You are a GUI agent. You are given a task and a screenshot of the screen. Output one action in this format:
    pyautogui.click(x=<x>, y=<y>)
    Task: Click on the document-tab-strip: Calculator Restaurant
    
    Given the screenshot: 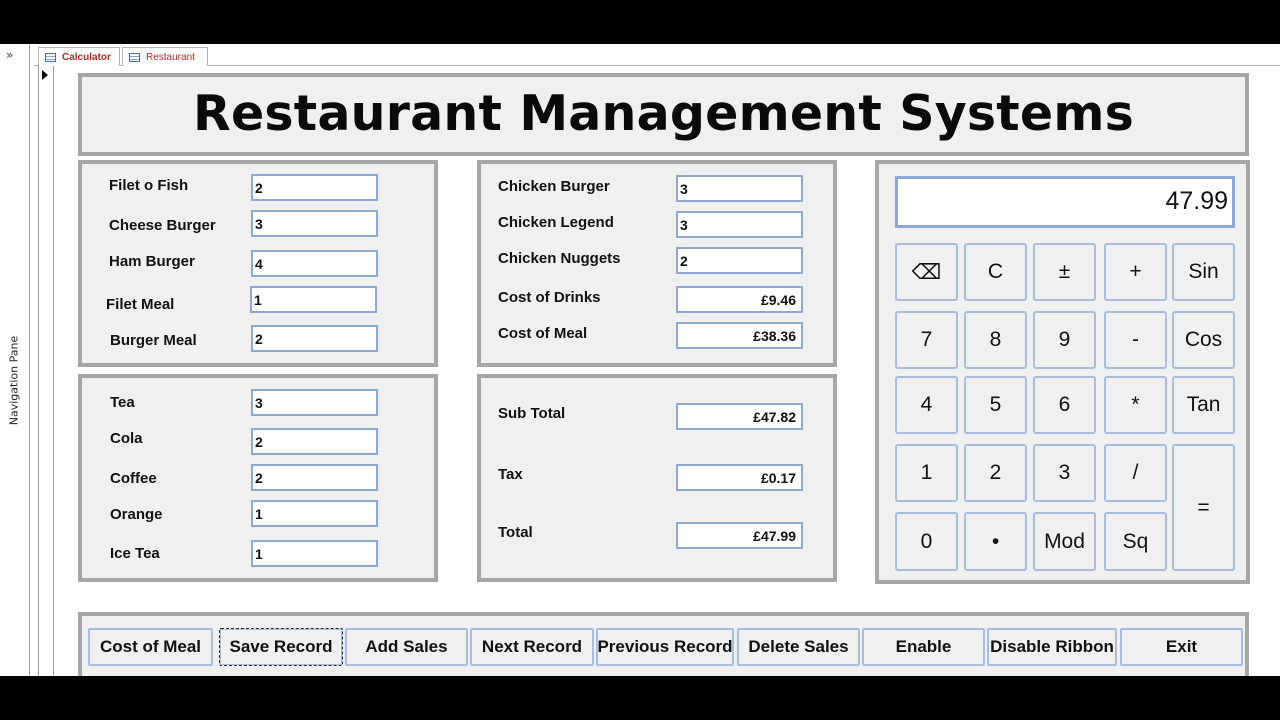 What is the action you would take?
    pyautogui.click(x=657, y=55)
    